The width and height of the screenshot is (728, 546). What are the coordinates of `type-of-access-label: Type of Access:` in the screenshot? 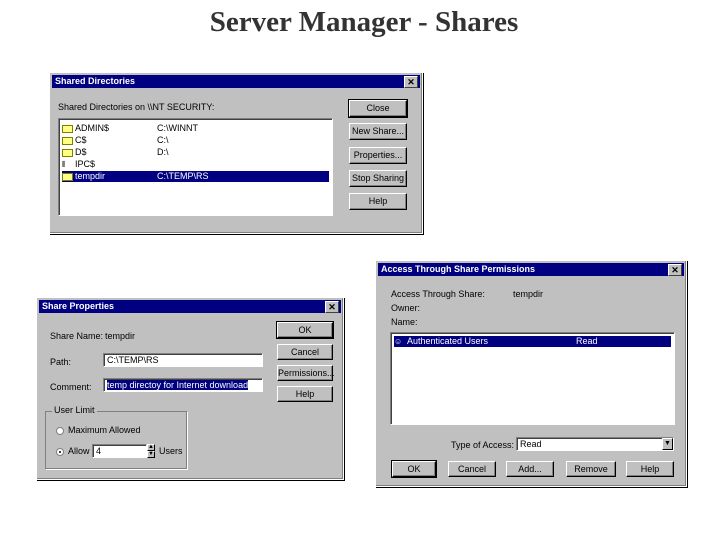 It's located at (483, 445).